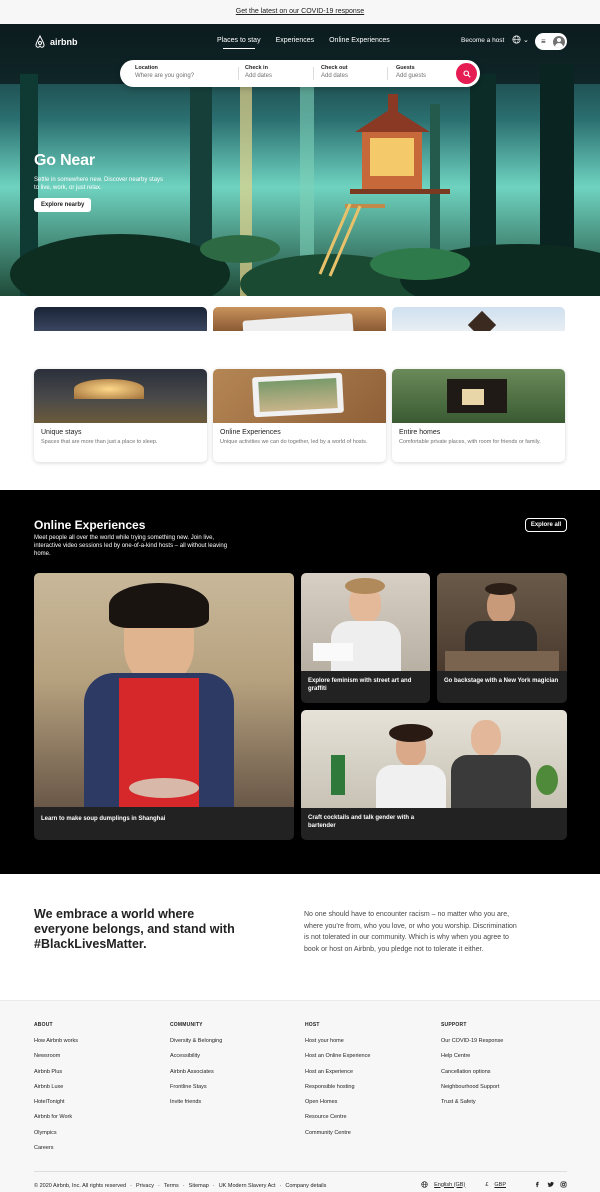 The width and height of the screenshot is (600, 1192). I want to click on footer-link: Frontline Stays, so click(196, 1087).